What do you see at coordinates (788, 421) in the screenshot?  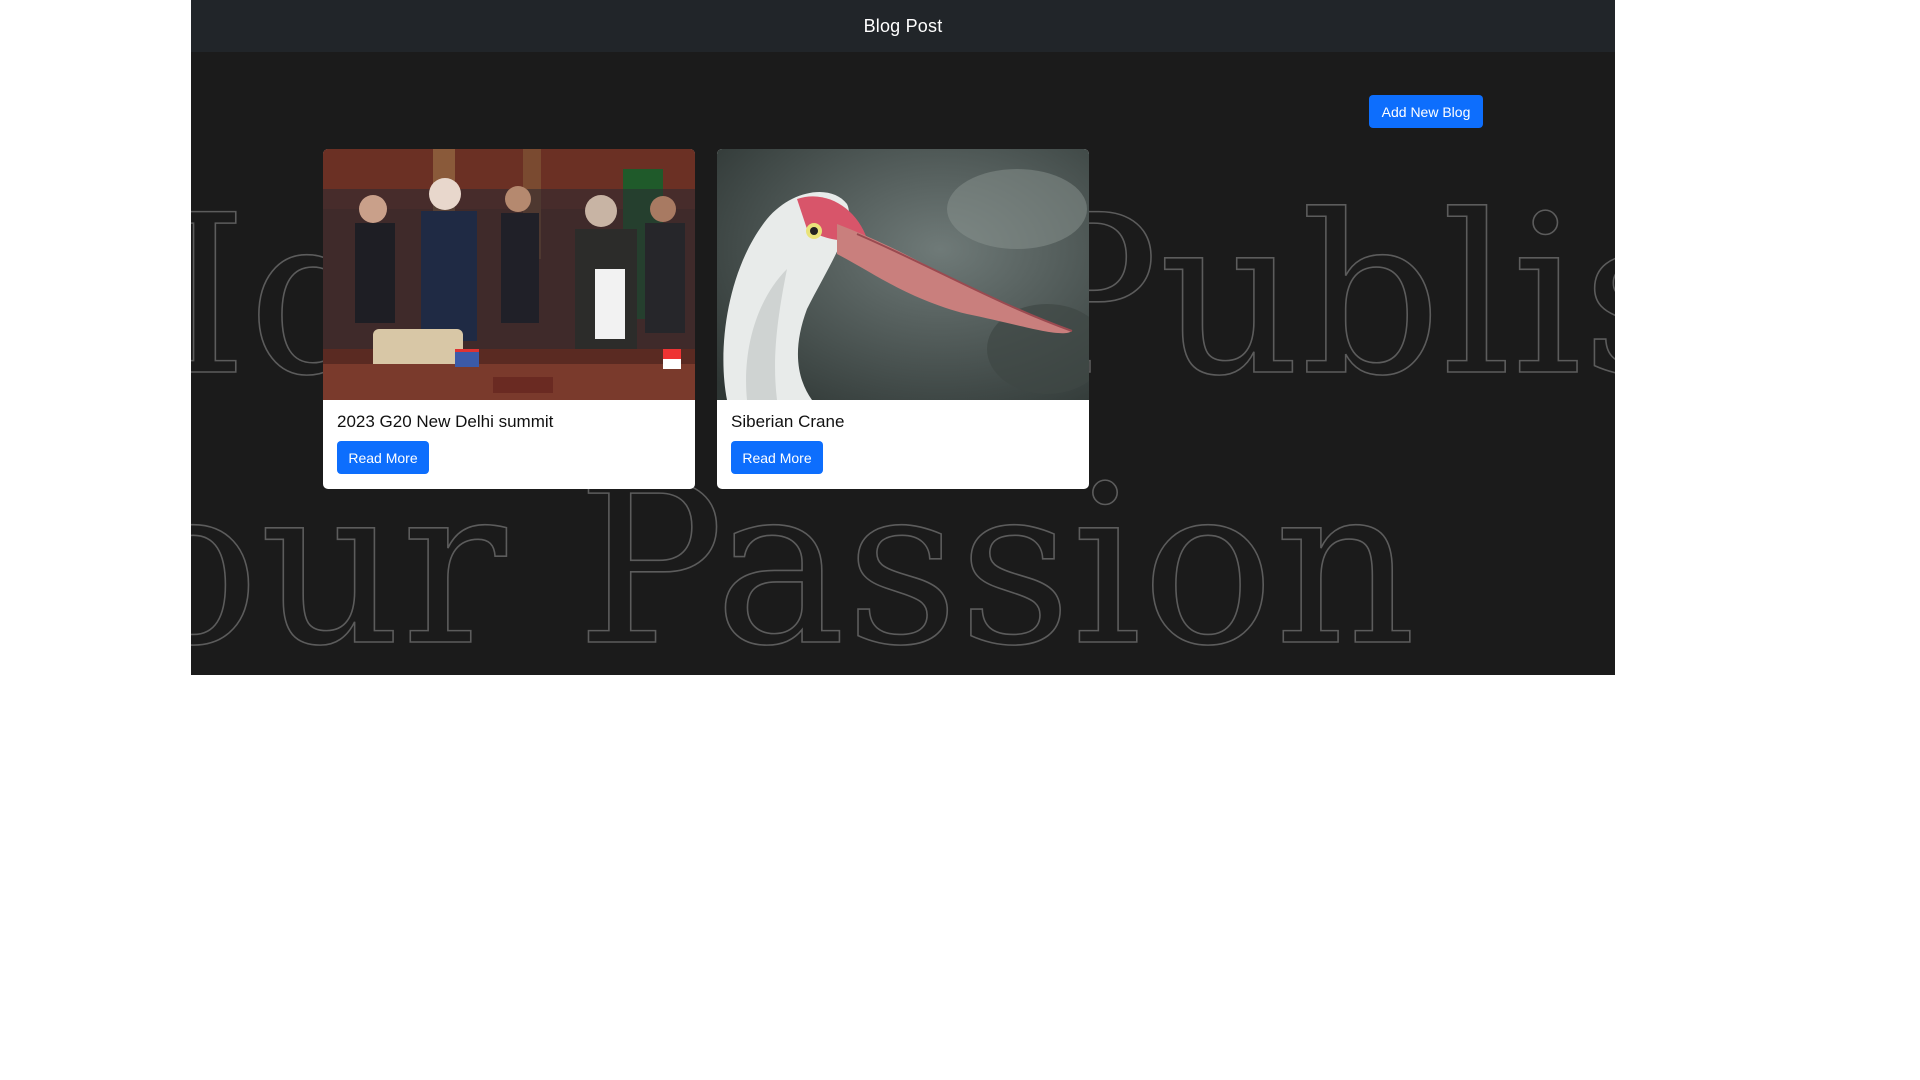 I see `card-title: Siberian Crane` at bounding box center [788, 421].